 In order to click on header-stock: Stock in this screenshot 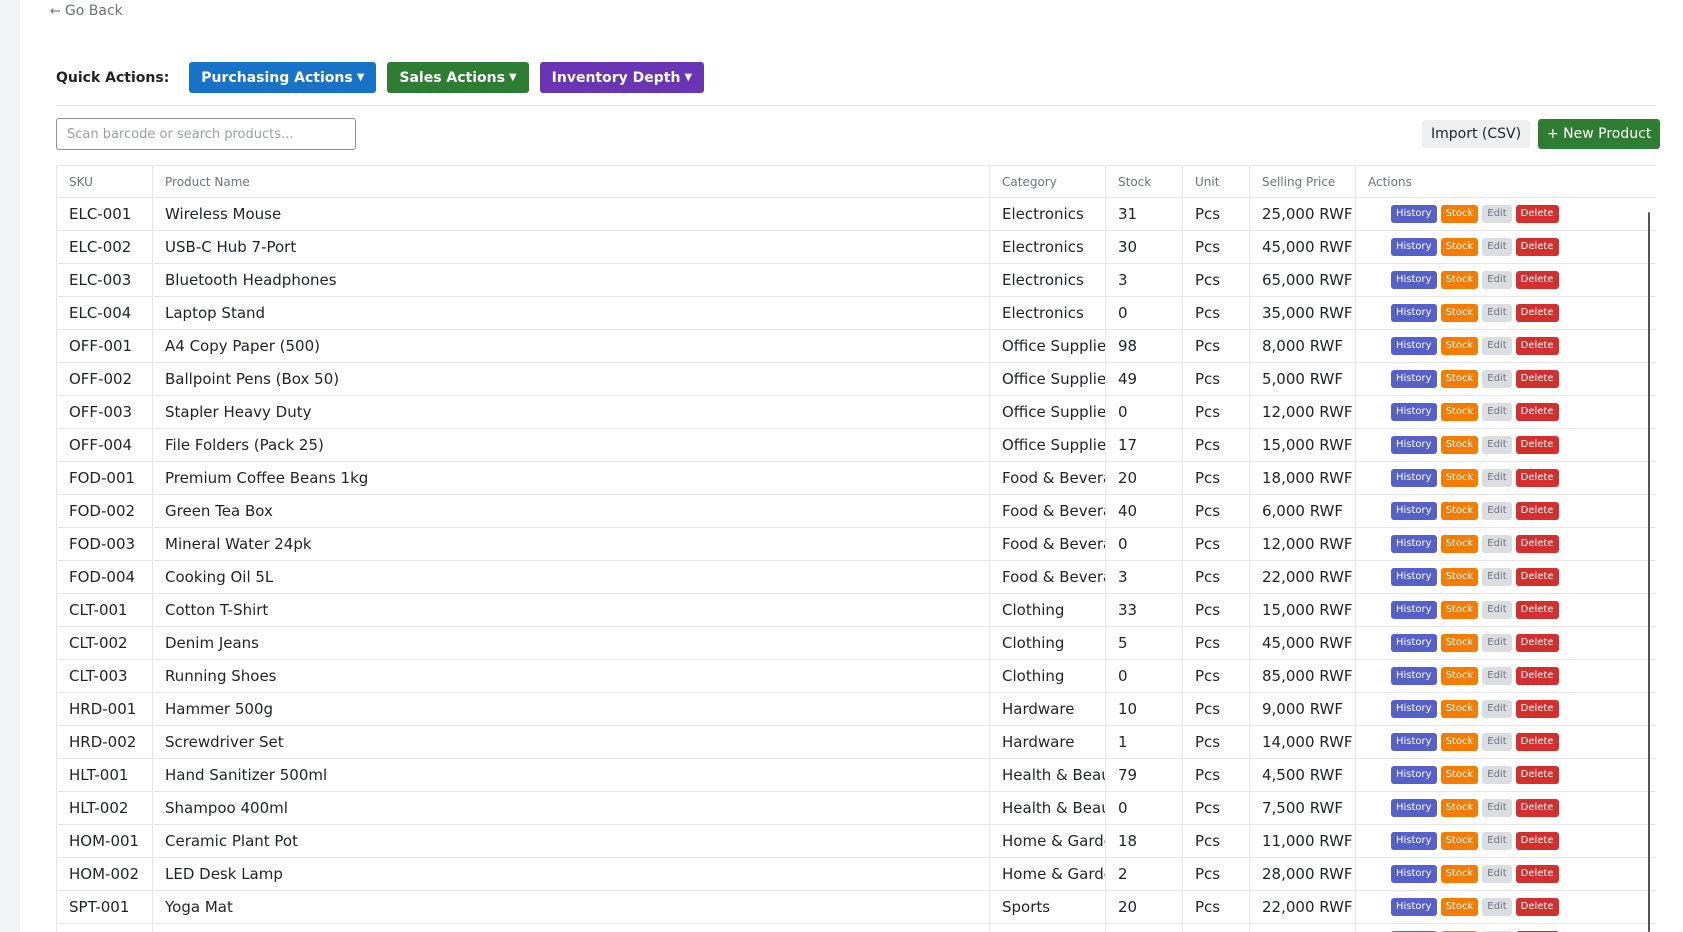, I will do `click(1144, 181)`.